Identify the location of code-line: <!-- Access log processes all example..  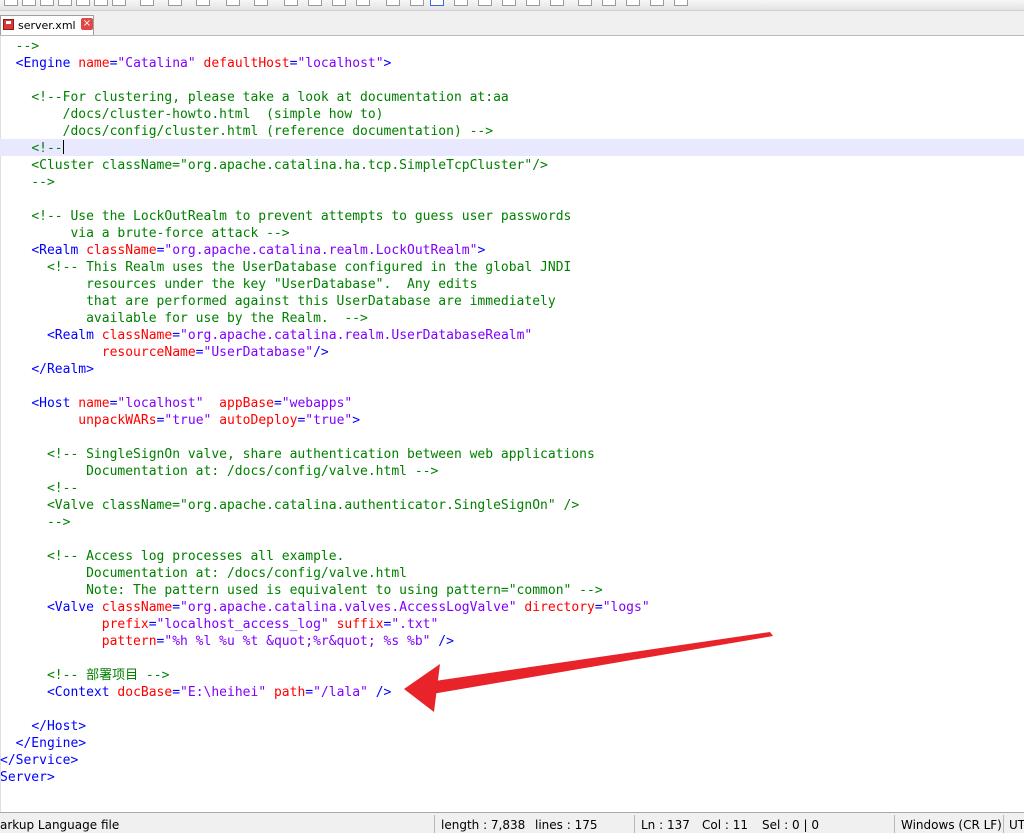
(512, 556).